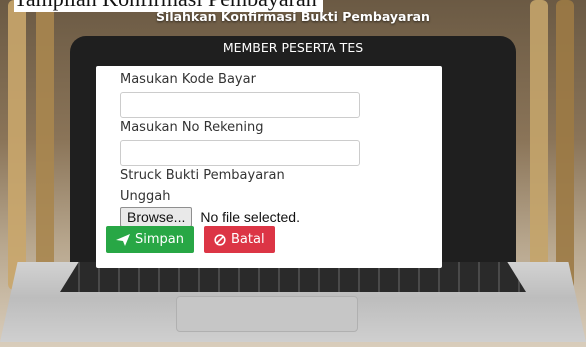 This screenshot has width=586, height=347. Describe the element at coordinates (192, 127) in the screenshot. I see `no-rekening-label: Masukan No Rekening` at that location.